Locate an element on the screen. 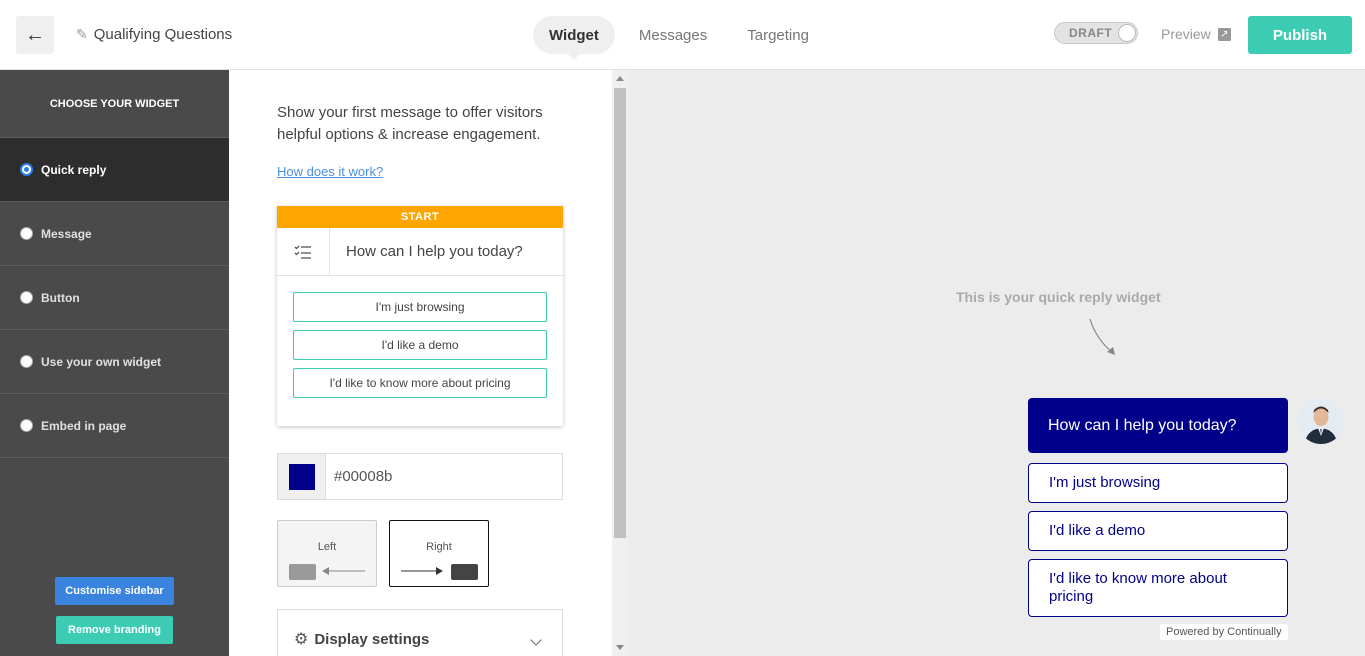  draft-toggle: DRAFT is located at coordinates (1096, 33).